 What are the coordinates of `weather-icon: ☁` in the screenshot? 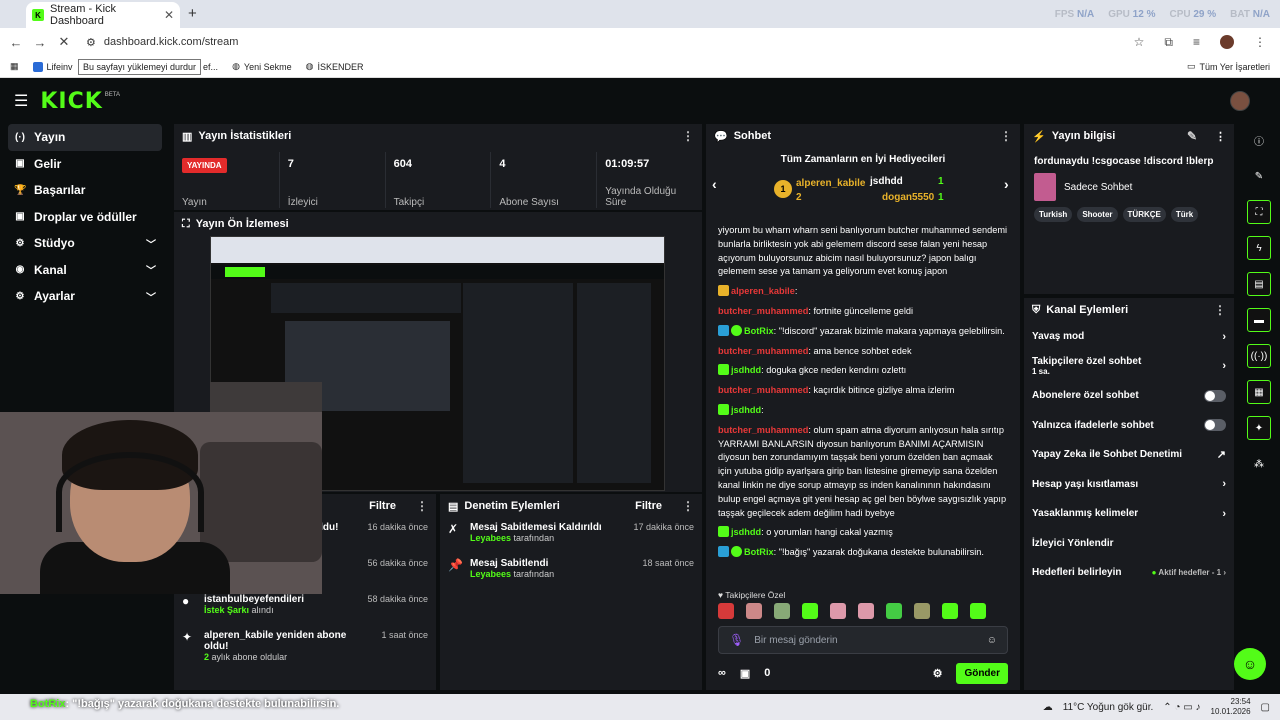 It's located at (1047, 707).